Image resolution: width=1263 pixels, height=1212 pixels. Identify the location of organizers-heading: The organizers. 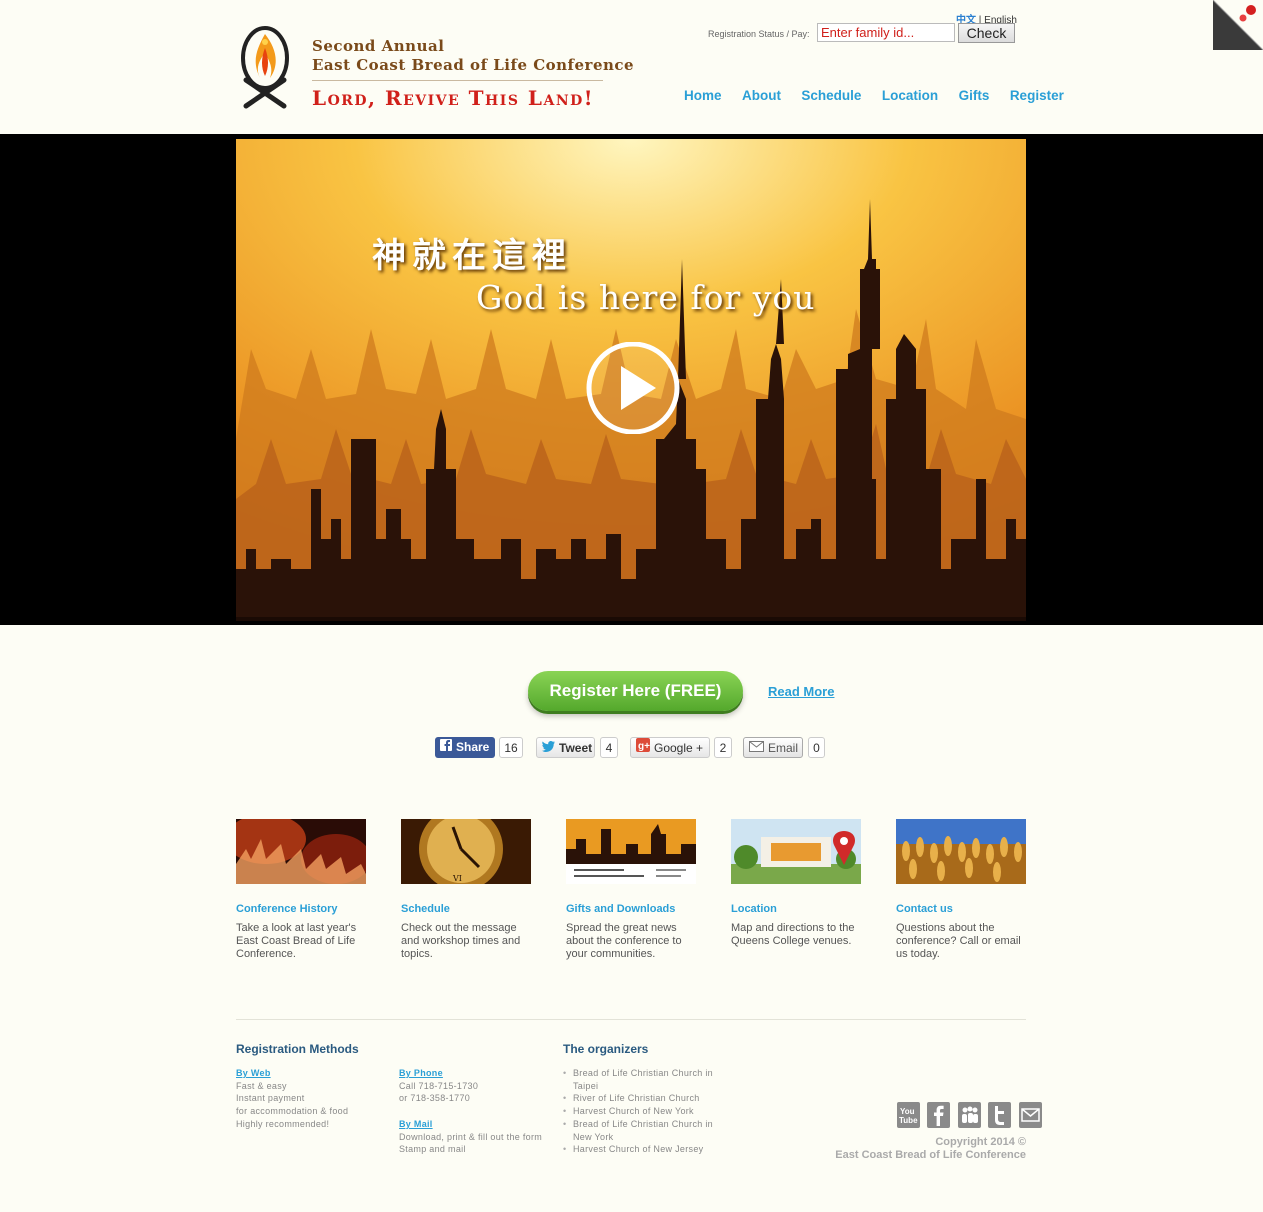
(606, 1049).